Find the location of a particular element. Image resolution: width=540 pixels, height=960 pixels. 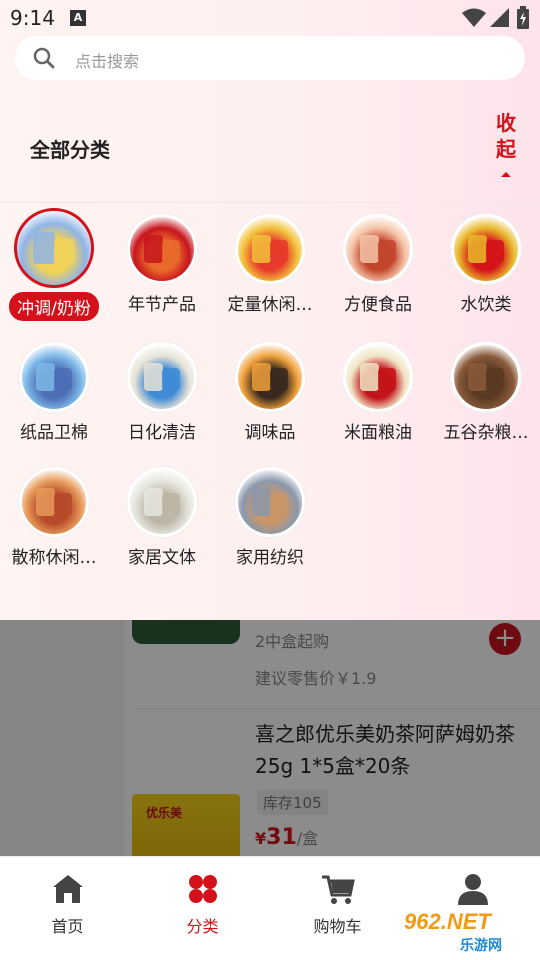

category-item: 调味品 is located at coordinates (270, 389).